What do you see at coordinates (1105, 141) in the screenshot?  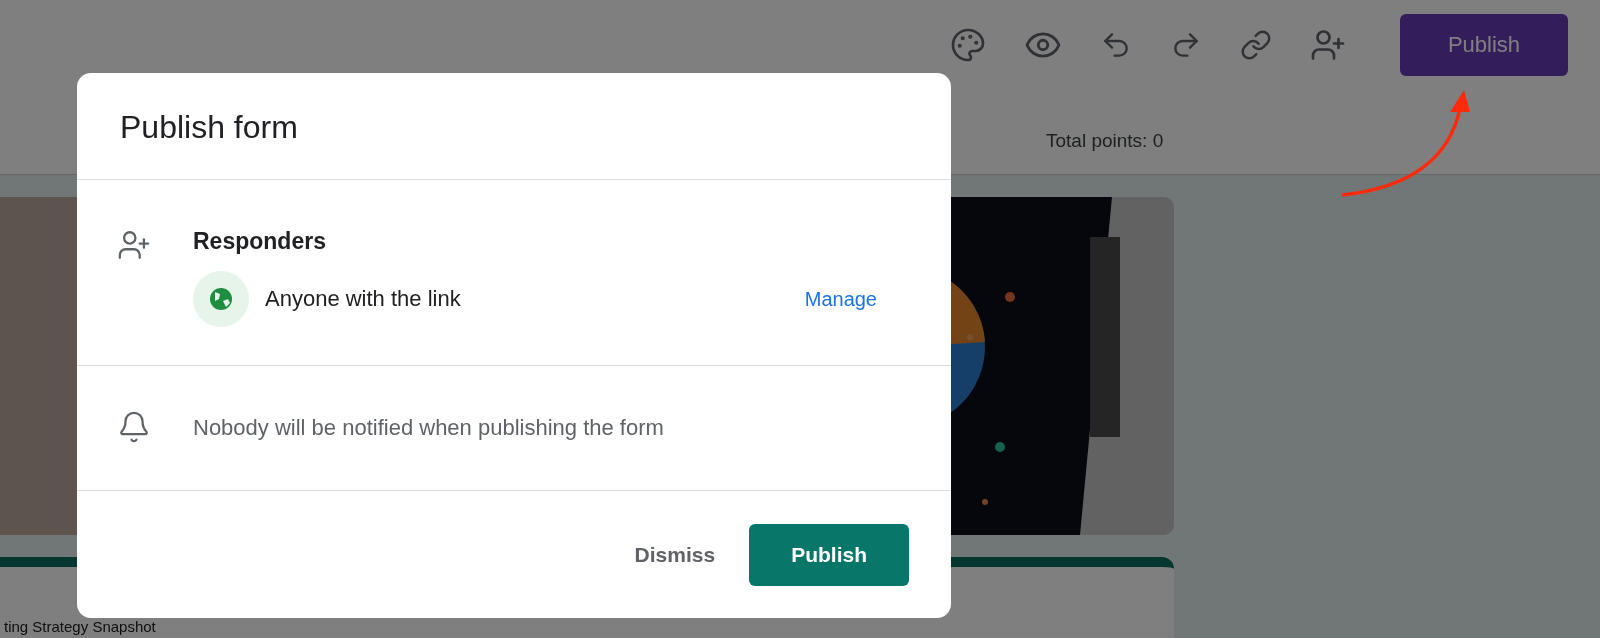 I see `total-points: Total points: 0` at bounding box center [1105, 141].